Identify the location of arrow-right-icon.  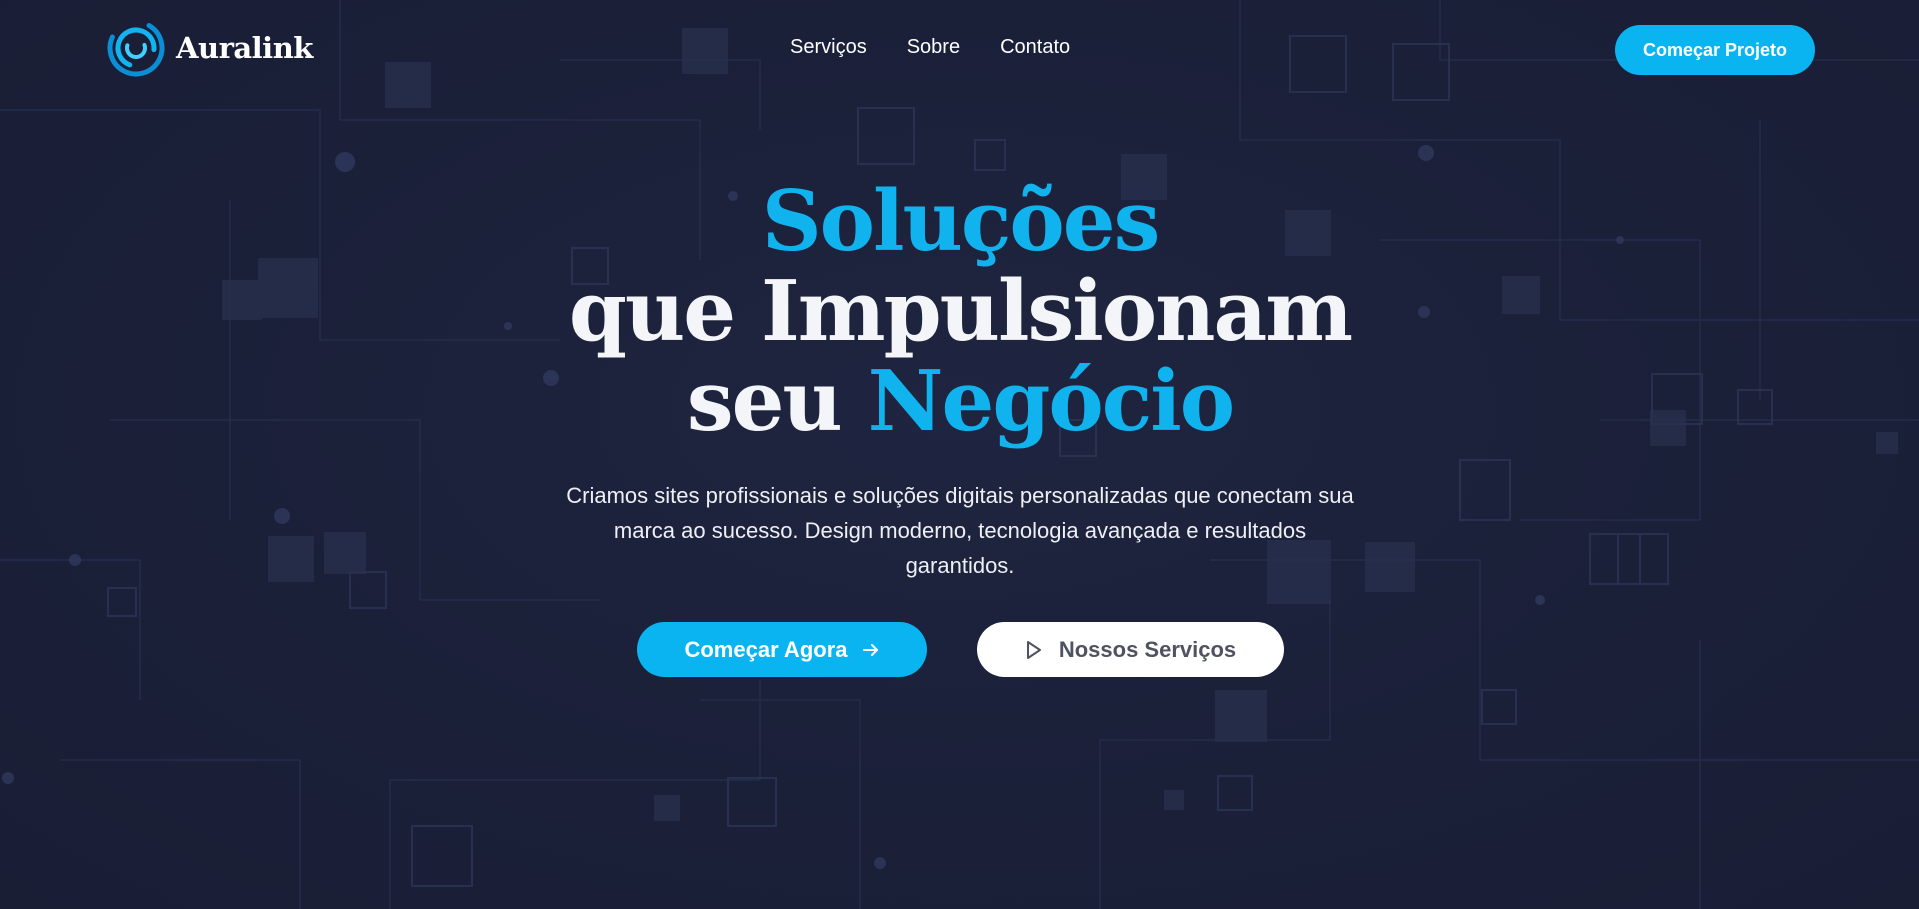
(871, 650).